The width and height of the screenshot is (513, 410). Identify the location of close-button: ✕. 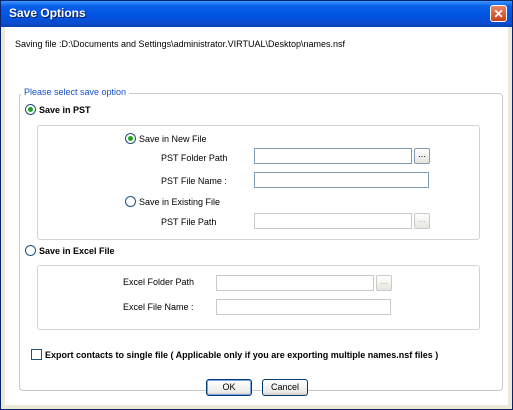
(498, 13).